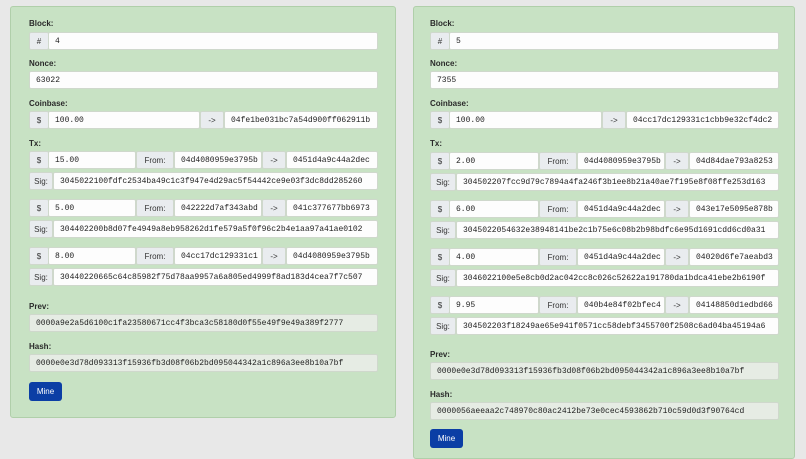 This screenshot has height=459, width=806. What do you see at coordinates (494, 209) in the screenshot?
I see `tx-amount-input: 6.00` at bounding box center [494, 209].